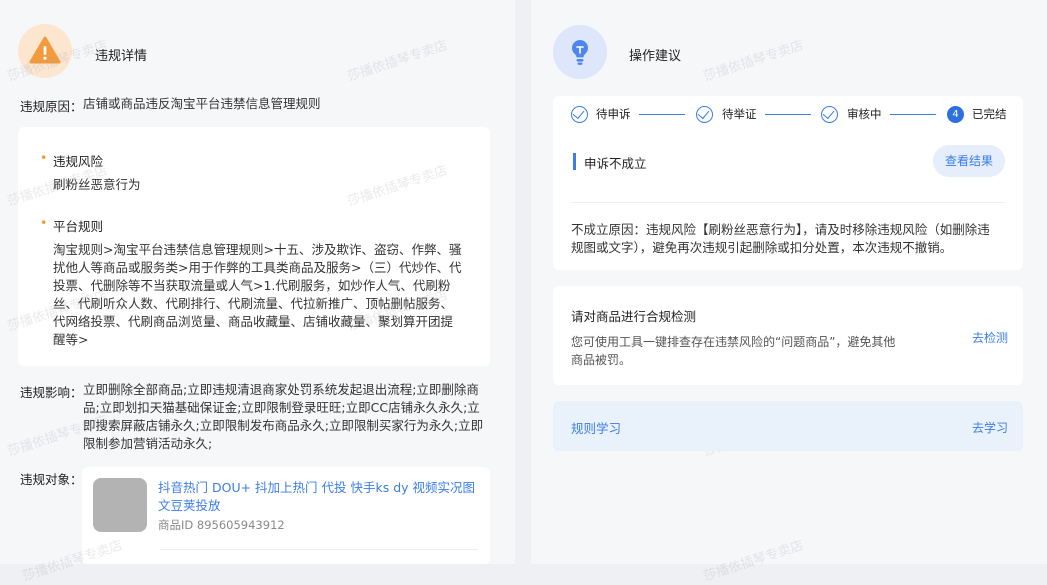 This screenshot has width=1047, height=585. I want to click on step-2-label: 待举证, so click(739, 114).